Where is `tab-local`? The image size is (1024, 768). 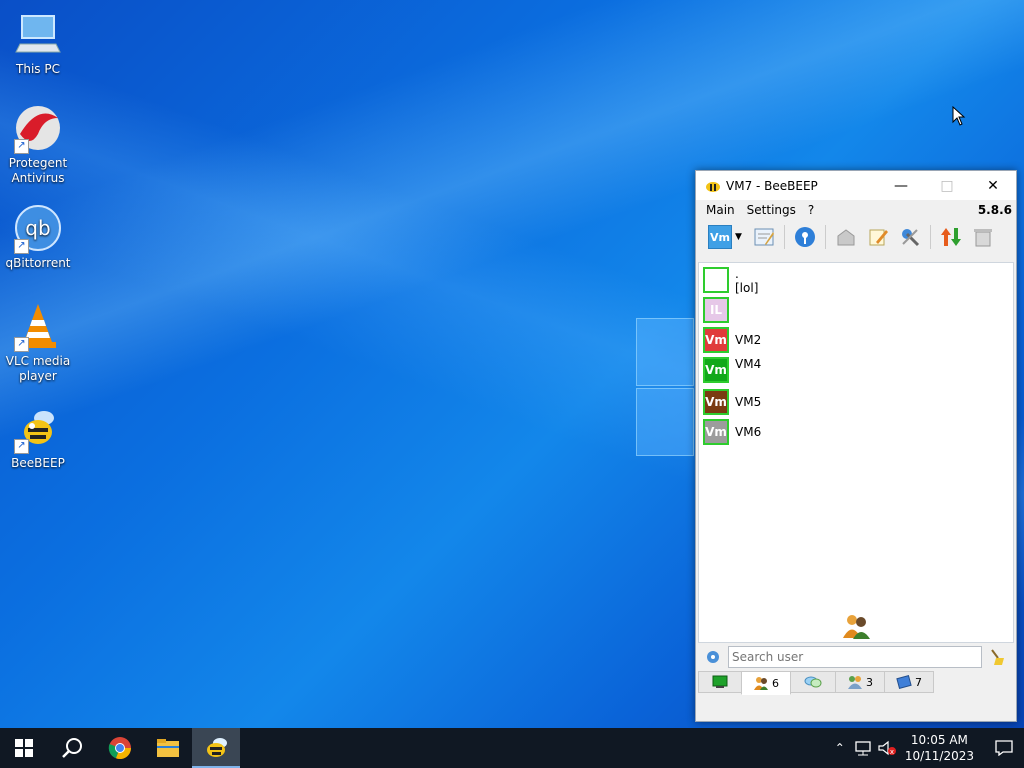
tab-local is located at coordinates (720, 682).